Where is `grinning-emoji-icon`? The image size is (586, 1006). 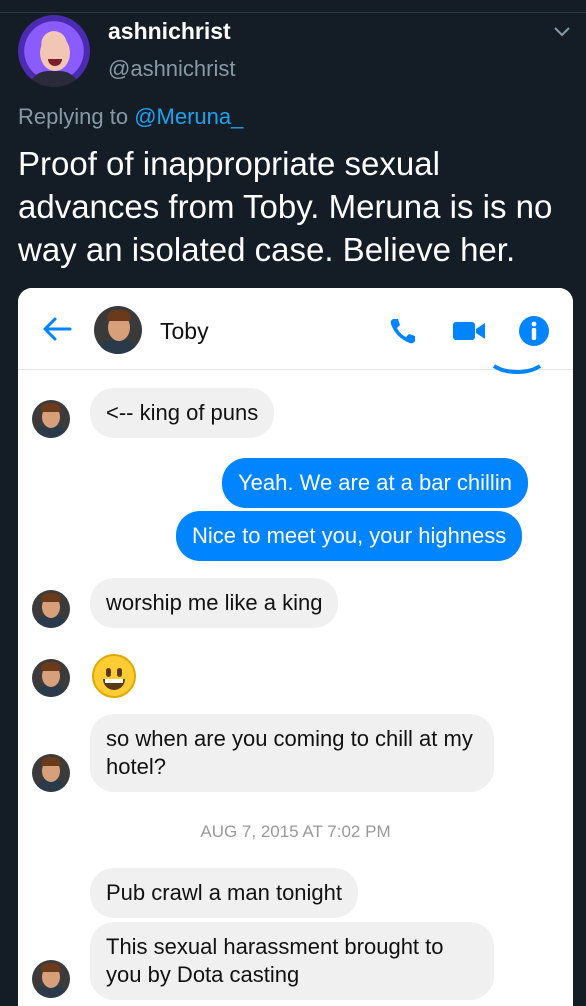 grinning-emoji-icon is located at coordinates (114, 676).